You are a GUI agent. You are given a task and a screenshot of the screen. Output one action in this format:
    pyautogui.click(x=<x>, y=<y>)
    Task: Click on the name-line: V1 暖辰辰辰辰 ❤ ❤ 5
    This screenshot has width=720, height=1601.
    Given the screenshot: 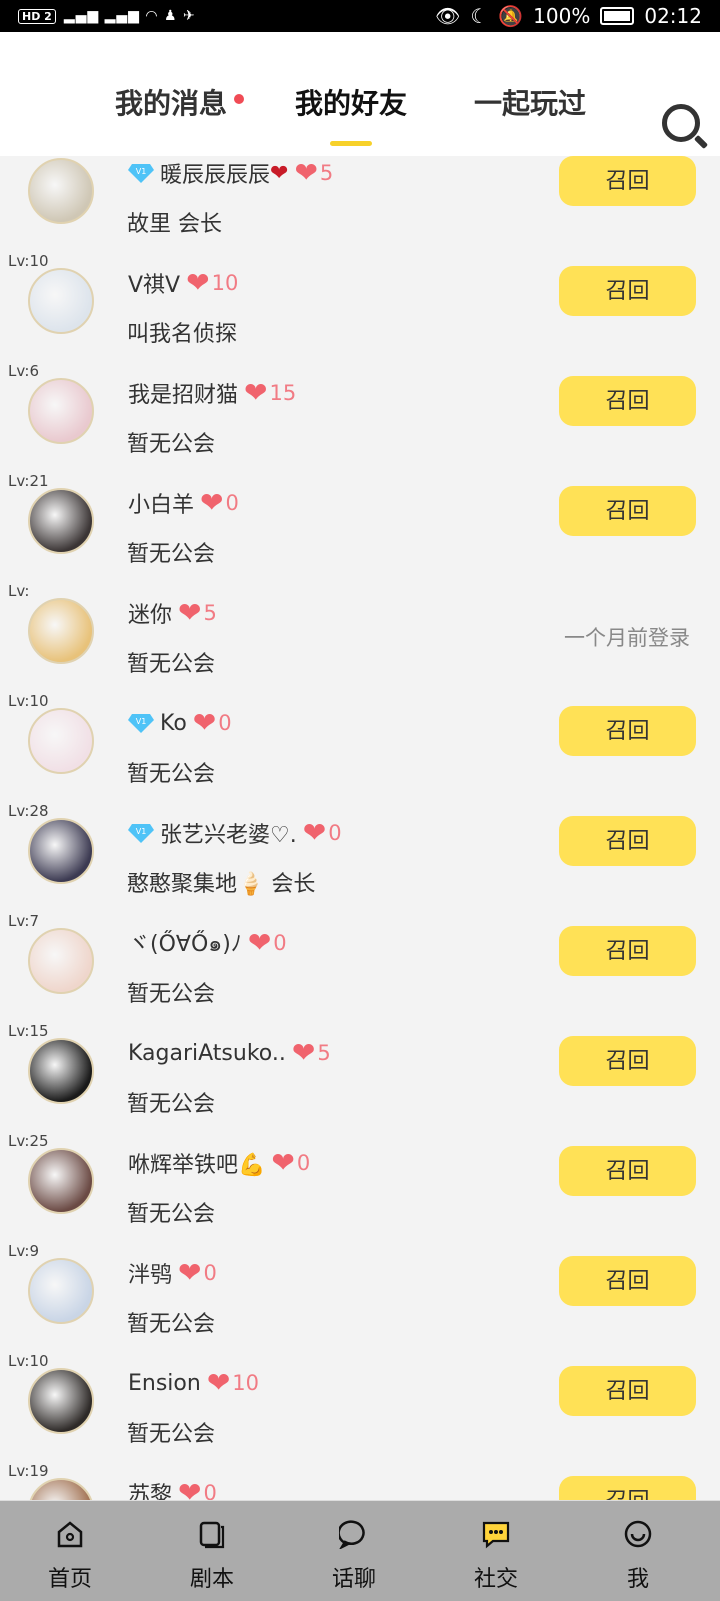 What is the action you would take?
    pyautogui.click(x=230, y=173)
    